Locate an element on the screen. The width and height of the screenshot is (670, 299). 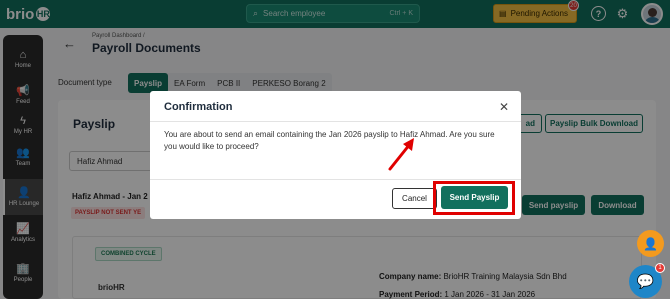
confirm-send-payslip-button: Send Payslip is located at coordinates (474, 197).